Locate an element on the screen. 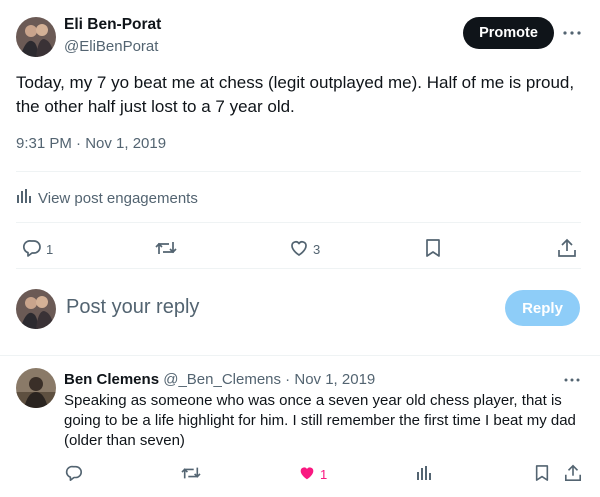 This screenshot has width=600, height=497. reply-author-handle: @_Ben_Clemens is located at coordinates (222, 379).